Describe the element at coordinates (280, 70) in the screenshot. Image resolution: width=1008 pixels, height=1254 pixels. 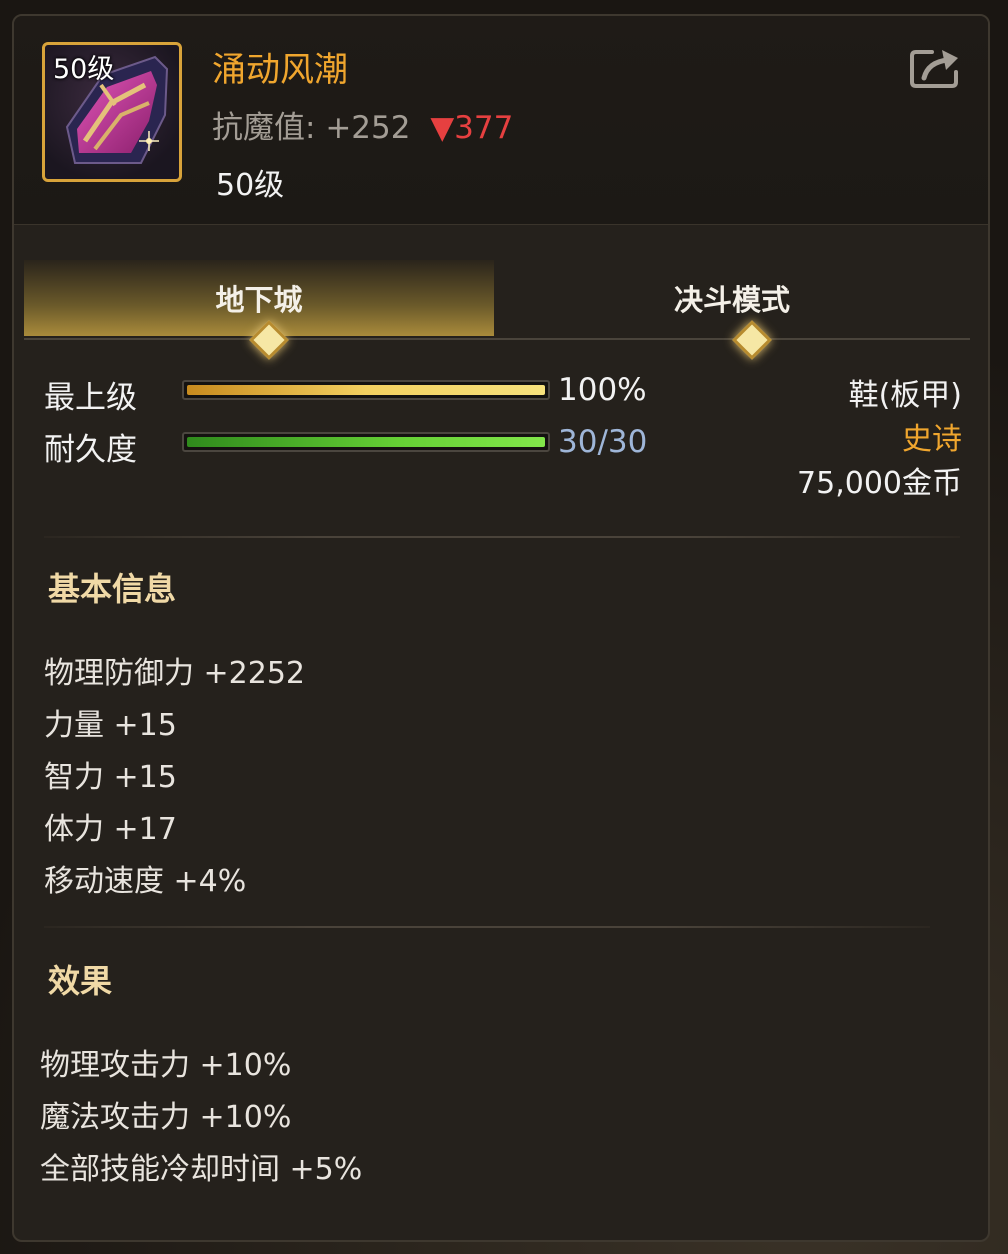
I see `item-name: 涌动风潮` at that location.